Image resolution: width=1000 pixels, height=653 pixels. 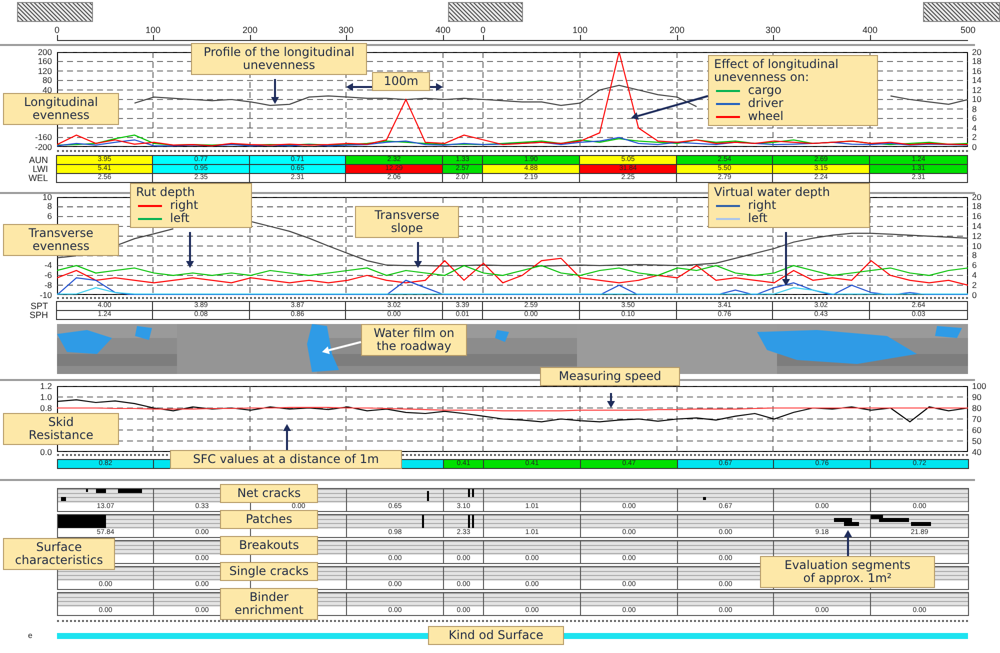 I want to click on callout: Single cracks, so click(x=269, y=571).